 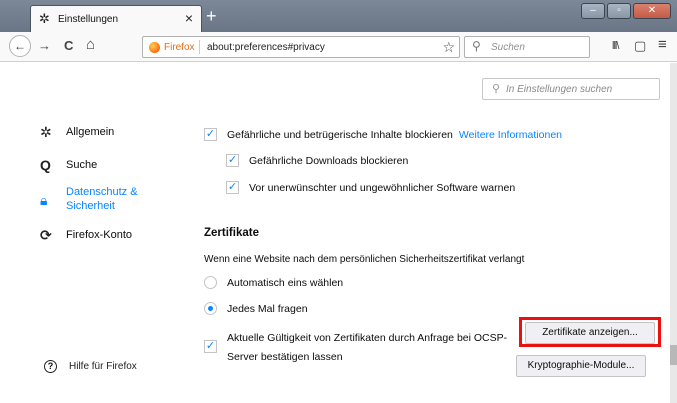 I want to click on search-placeholder: Suchen, so click(x=508, y=47).